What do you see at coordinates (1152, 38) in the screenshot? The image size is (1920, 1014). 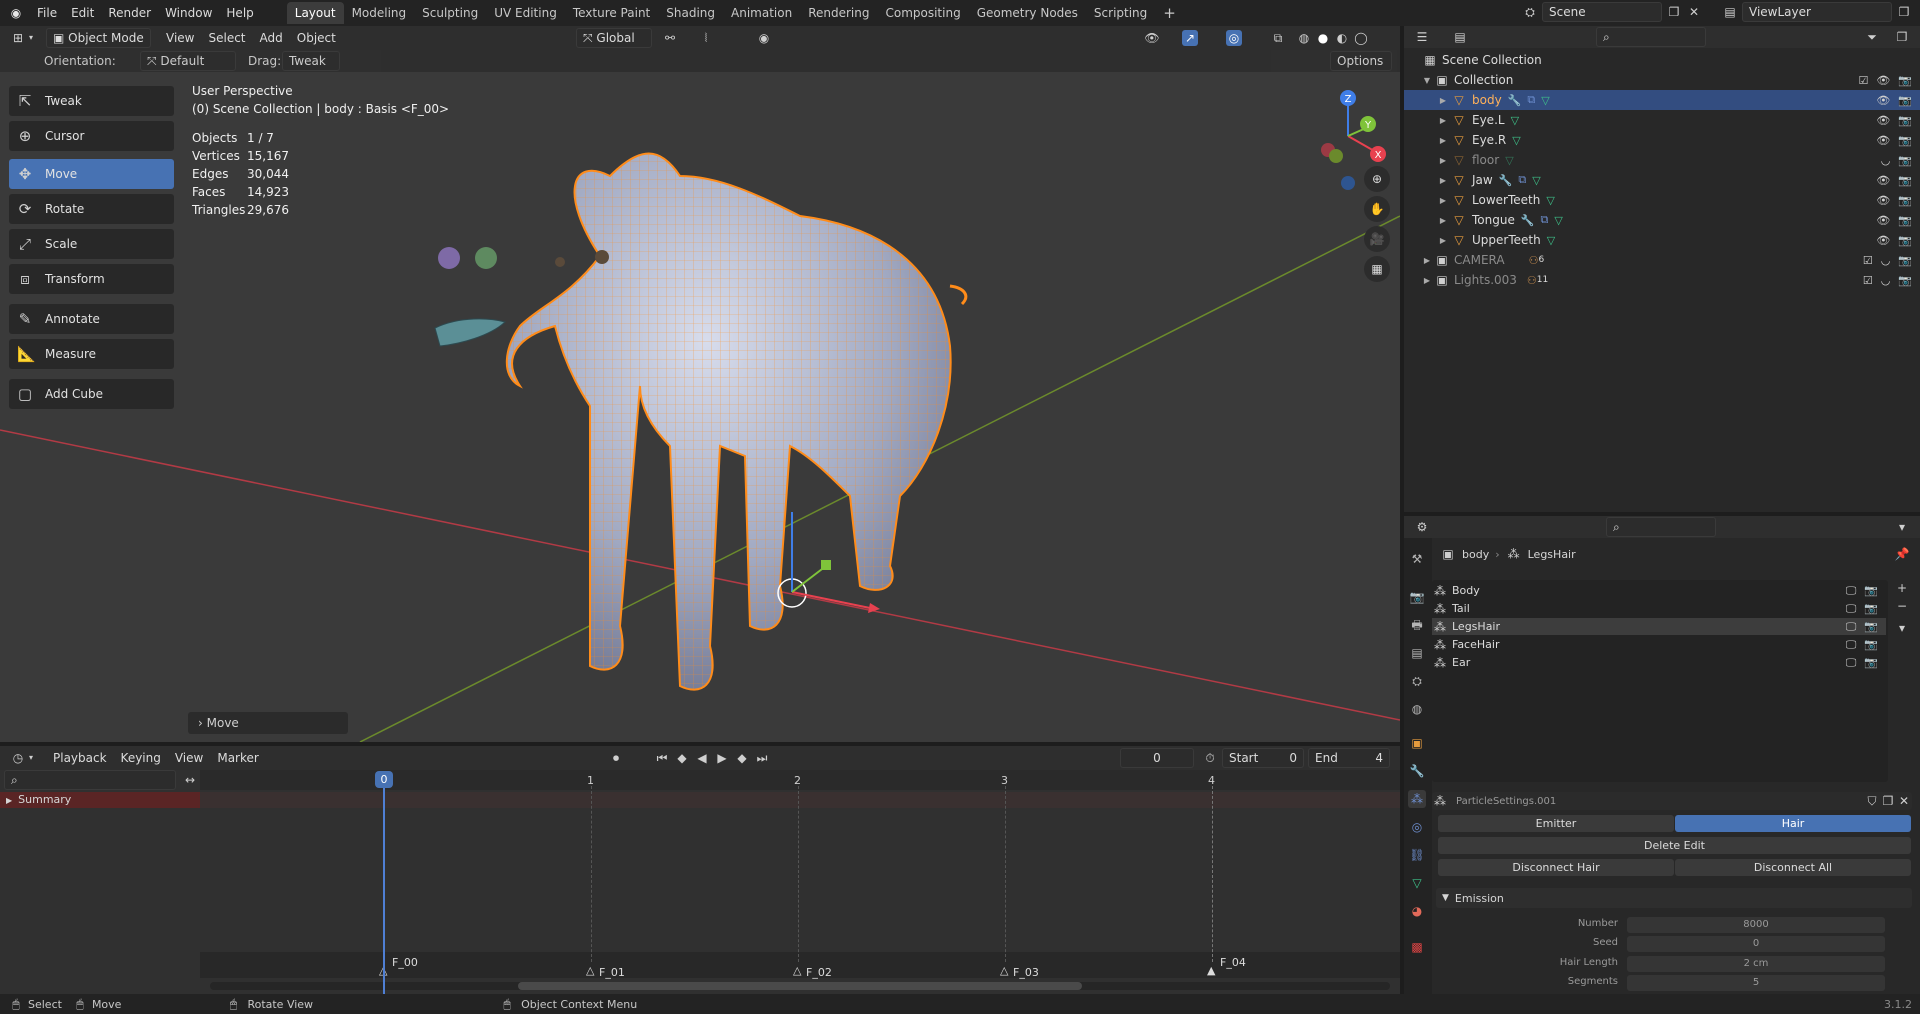 I see `visibility-icon: 👁` at bounding box center [1152, 38].